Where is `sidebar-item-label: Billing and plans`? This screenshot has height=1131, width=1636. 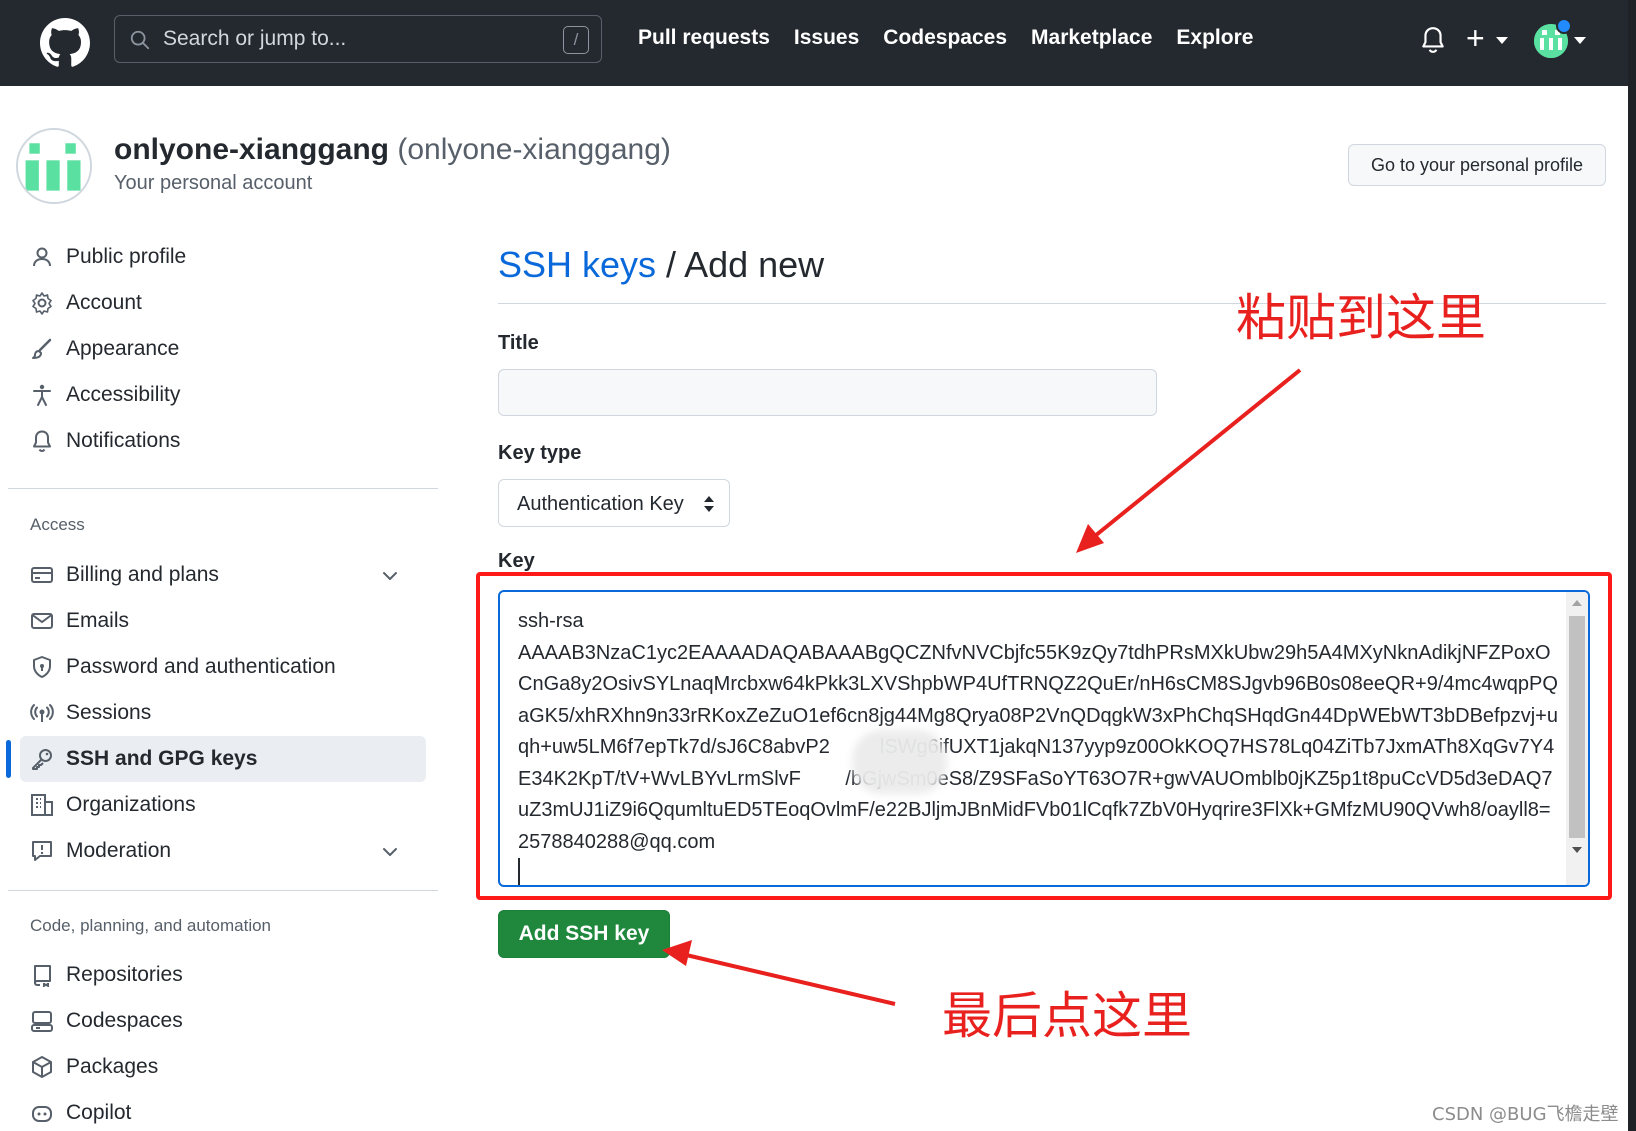
sidebar-item-label: Billing and plans is located at coordinates (142, 574).